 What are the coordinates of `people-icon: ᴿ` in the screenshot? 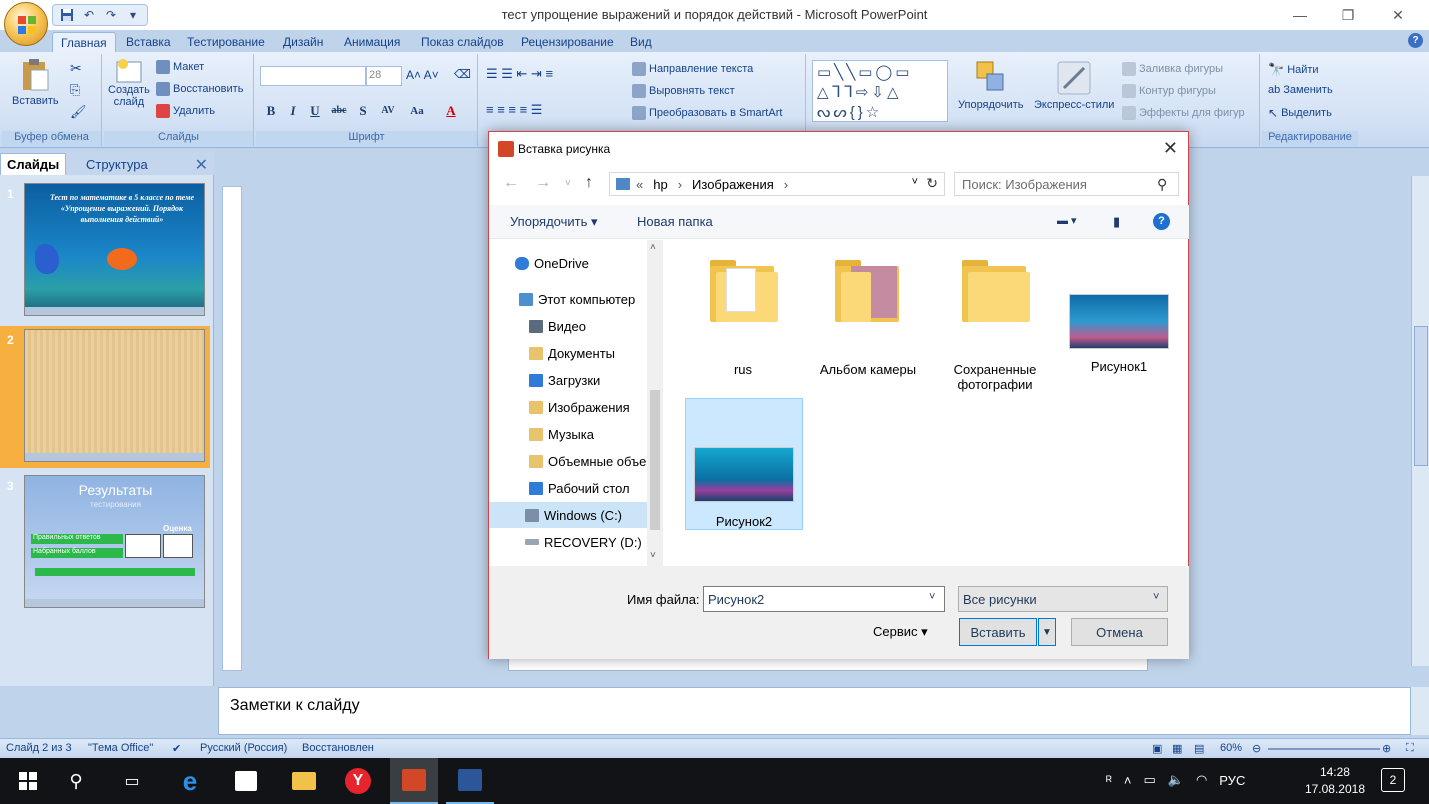 It's located at (1109, 780).